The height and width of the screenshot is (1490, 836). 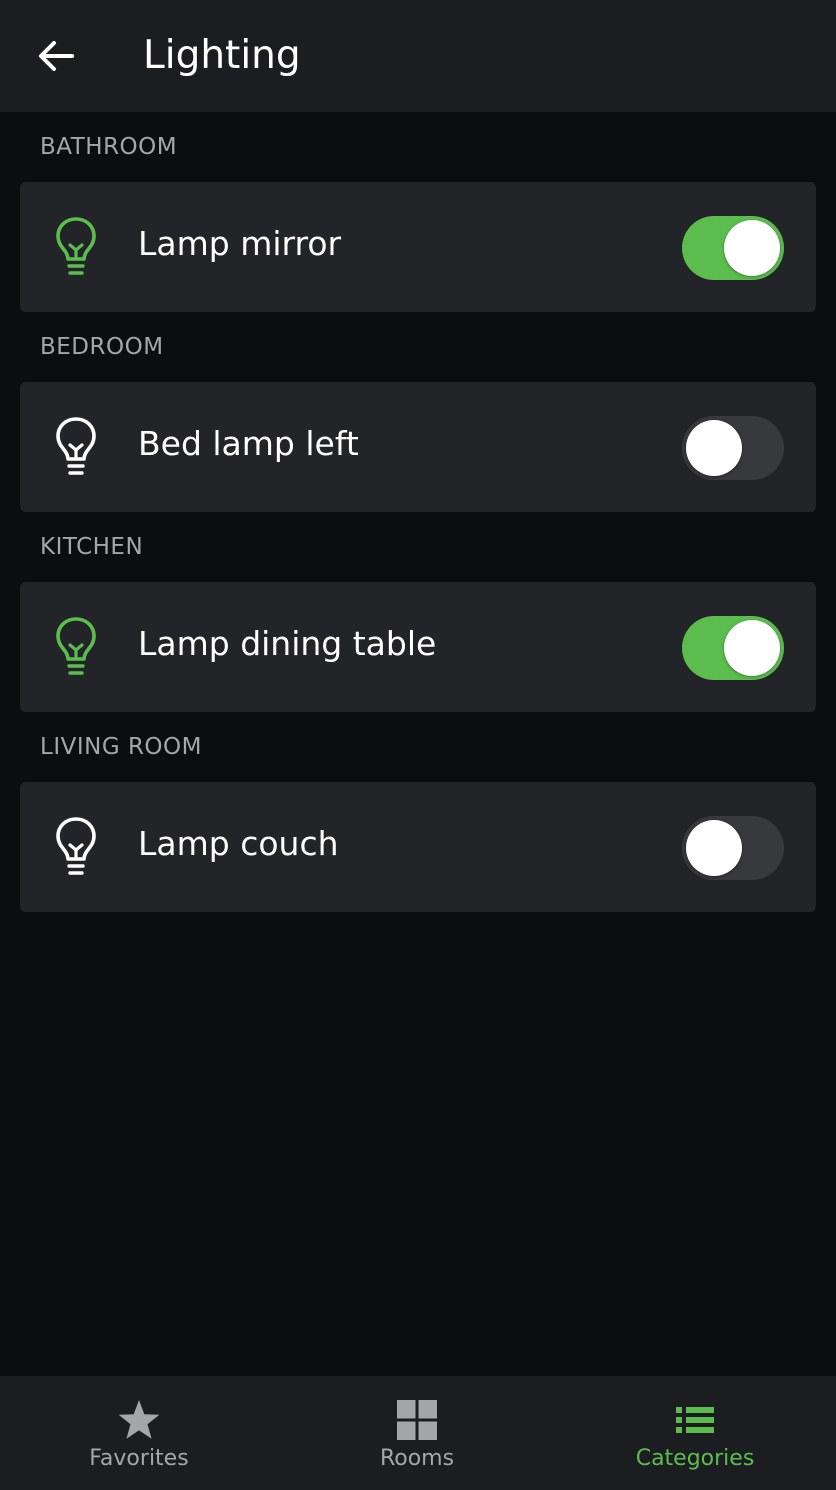 What do you see at coordinates (139, 1458) in the screenshot?
I see `nav-label: Favorites` at bounding box center [139, 1458].